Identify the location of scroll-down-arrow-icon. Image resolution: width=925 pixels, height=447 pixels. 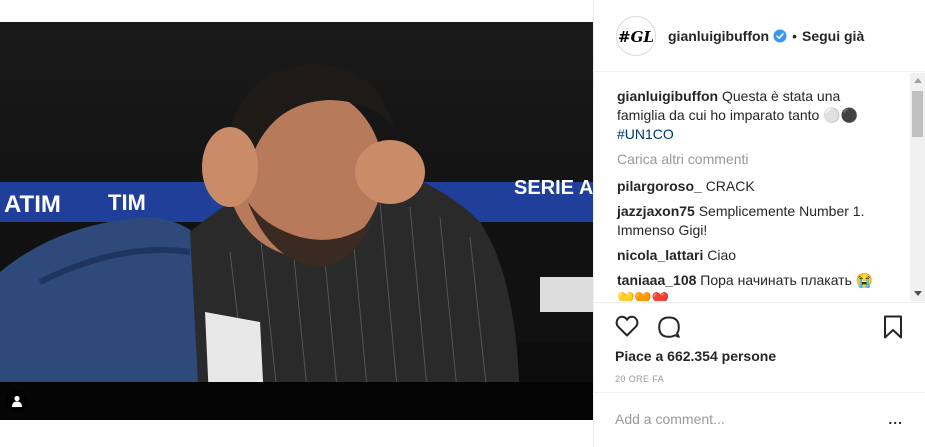
(917, 293).